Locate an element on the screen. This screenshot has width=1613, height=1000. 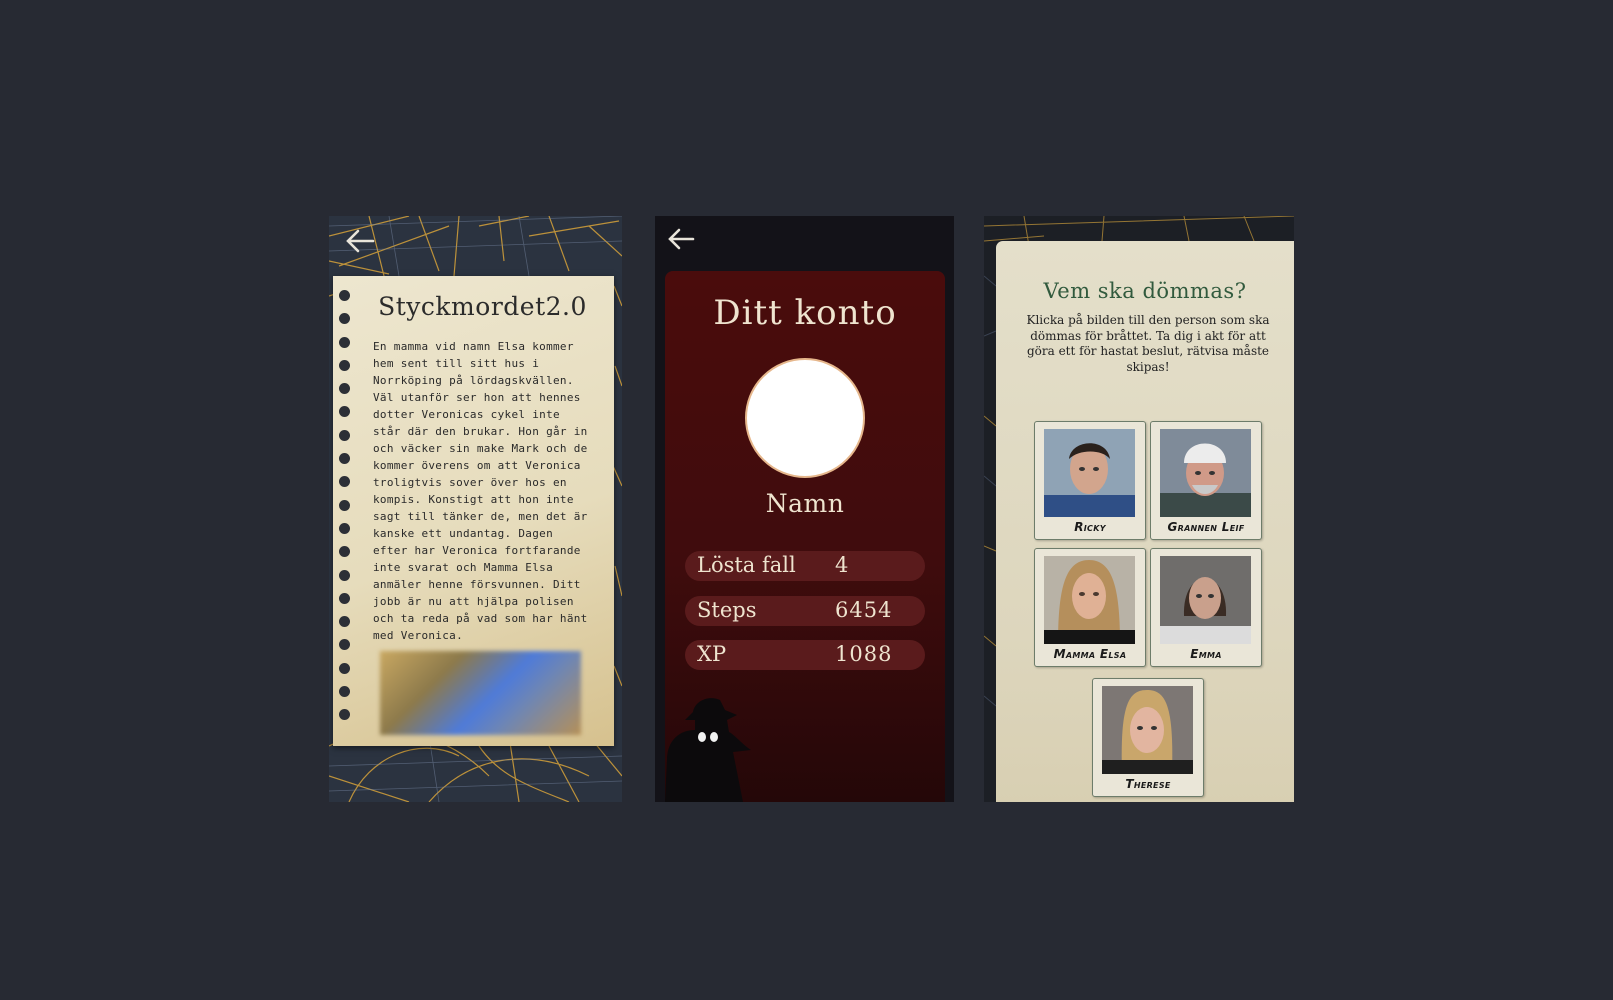
suspect-card-emma: Emma is located at coordinates (1206, 607).